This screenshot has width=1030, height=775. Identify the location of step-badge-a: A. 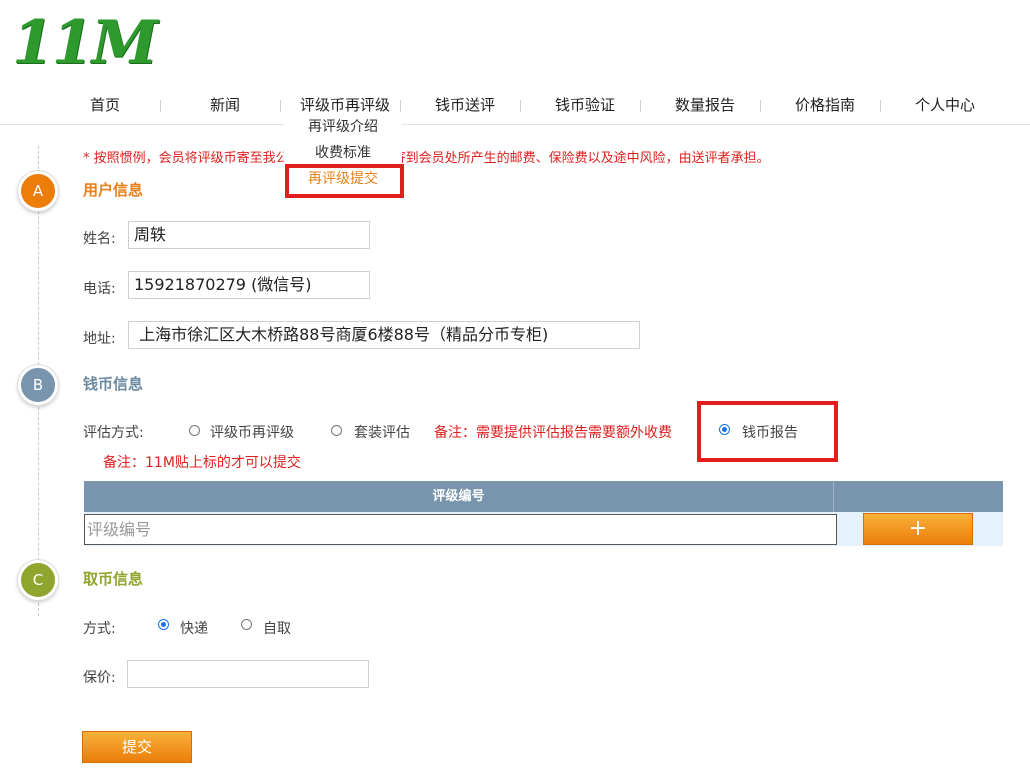
(38, 191).